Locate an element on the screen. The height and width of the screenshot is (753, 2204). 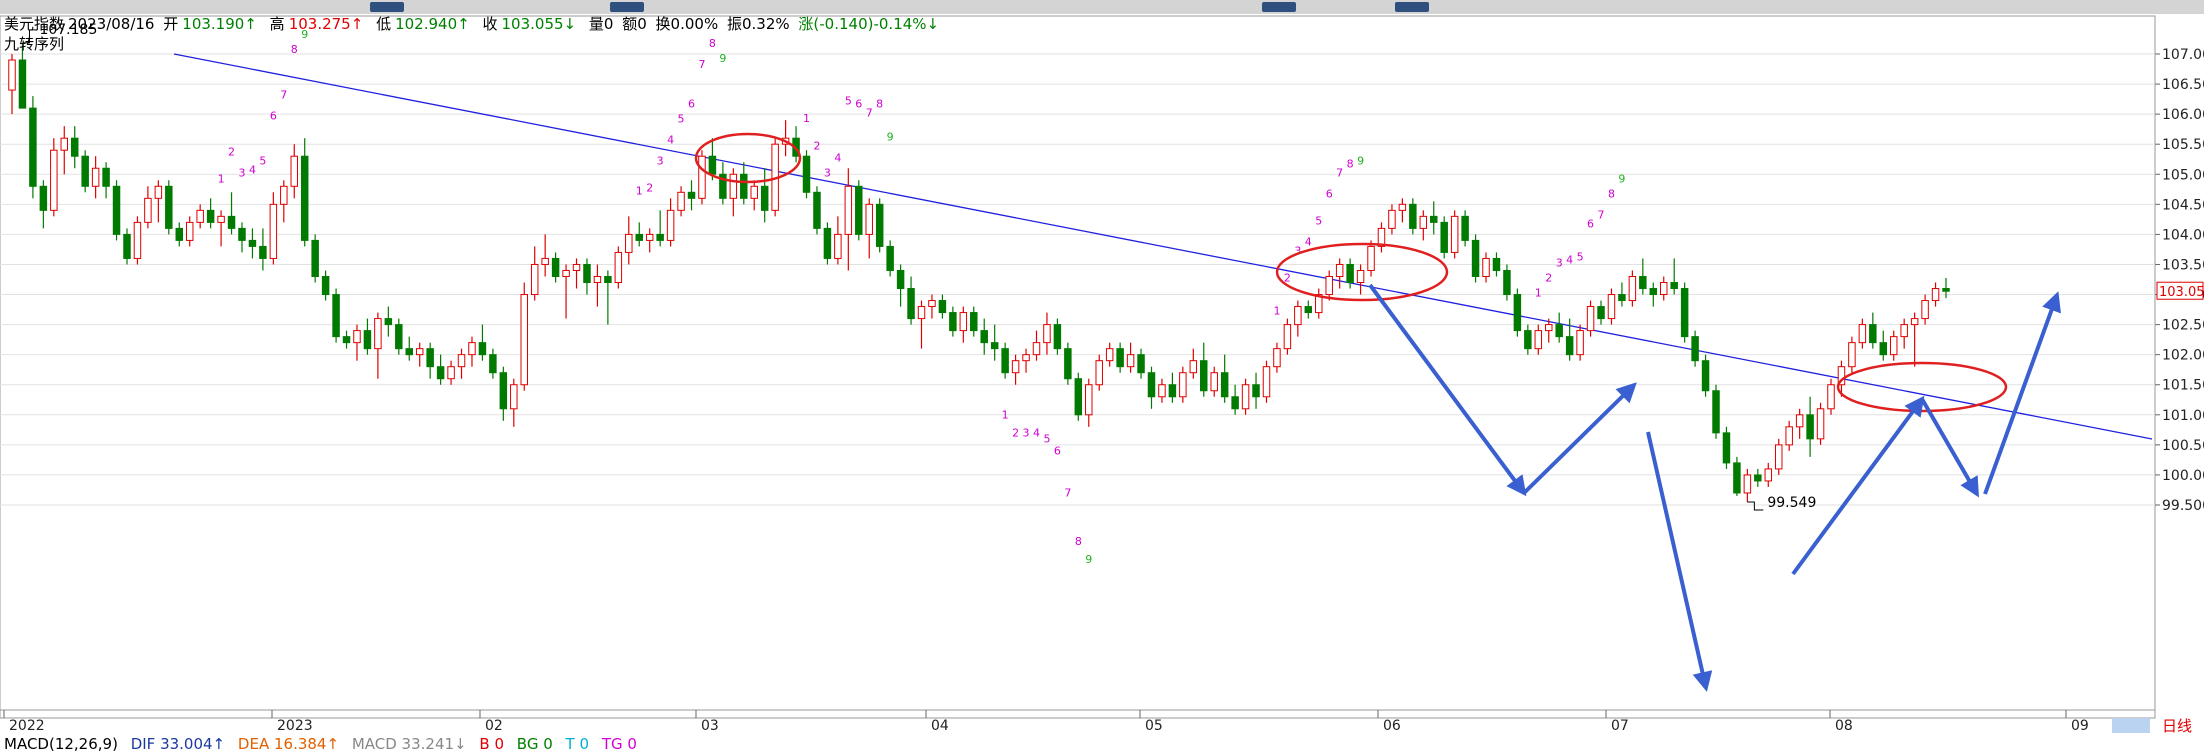
y-tick-label: 105.000 is located at coordinates (2183, 175).